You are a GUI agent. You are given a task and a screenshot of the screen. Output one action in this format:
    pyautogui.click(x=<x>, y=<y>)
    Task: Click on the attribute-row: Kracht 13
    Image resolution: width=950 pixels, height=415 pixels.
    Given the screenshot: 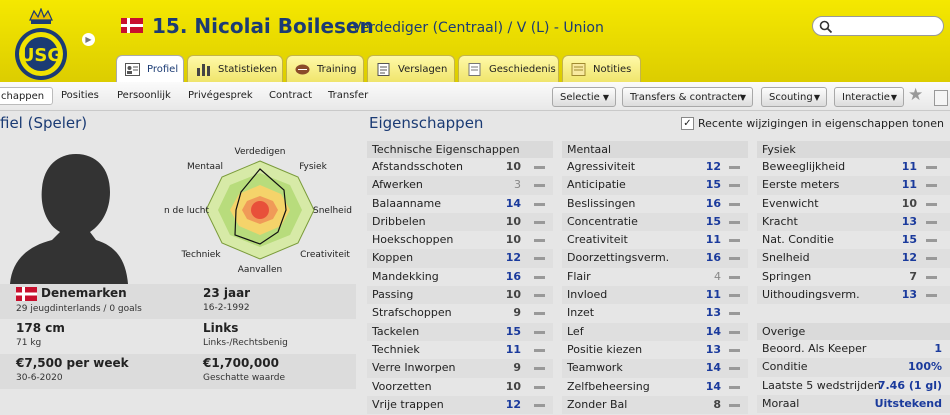 What is the action you would take?
    pyautogui.click(x=853, y=222)
    